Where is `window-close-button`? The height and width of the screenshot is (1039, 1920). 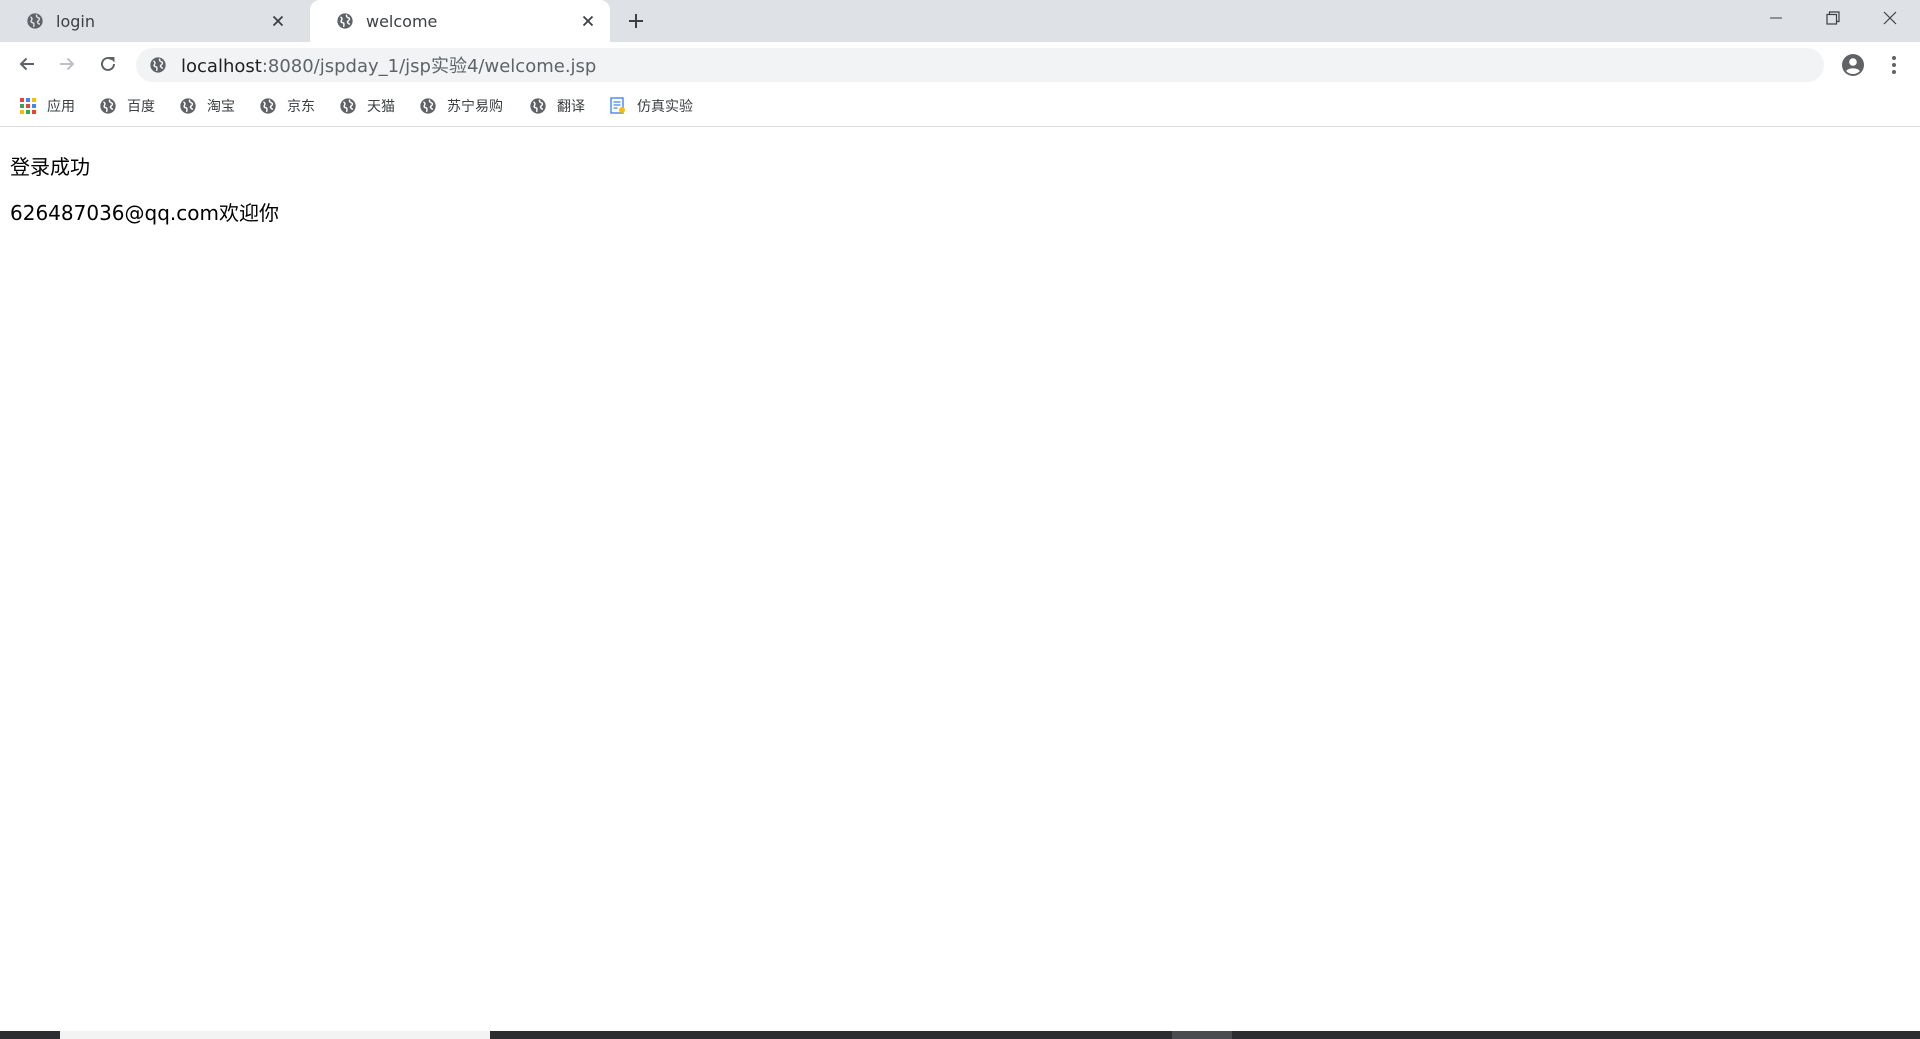
window-close-button is located at coordinates (1890, 18).